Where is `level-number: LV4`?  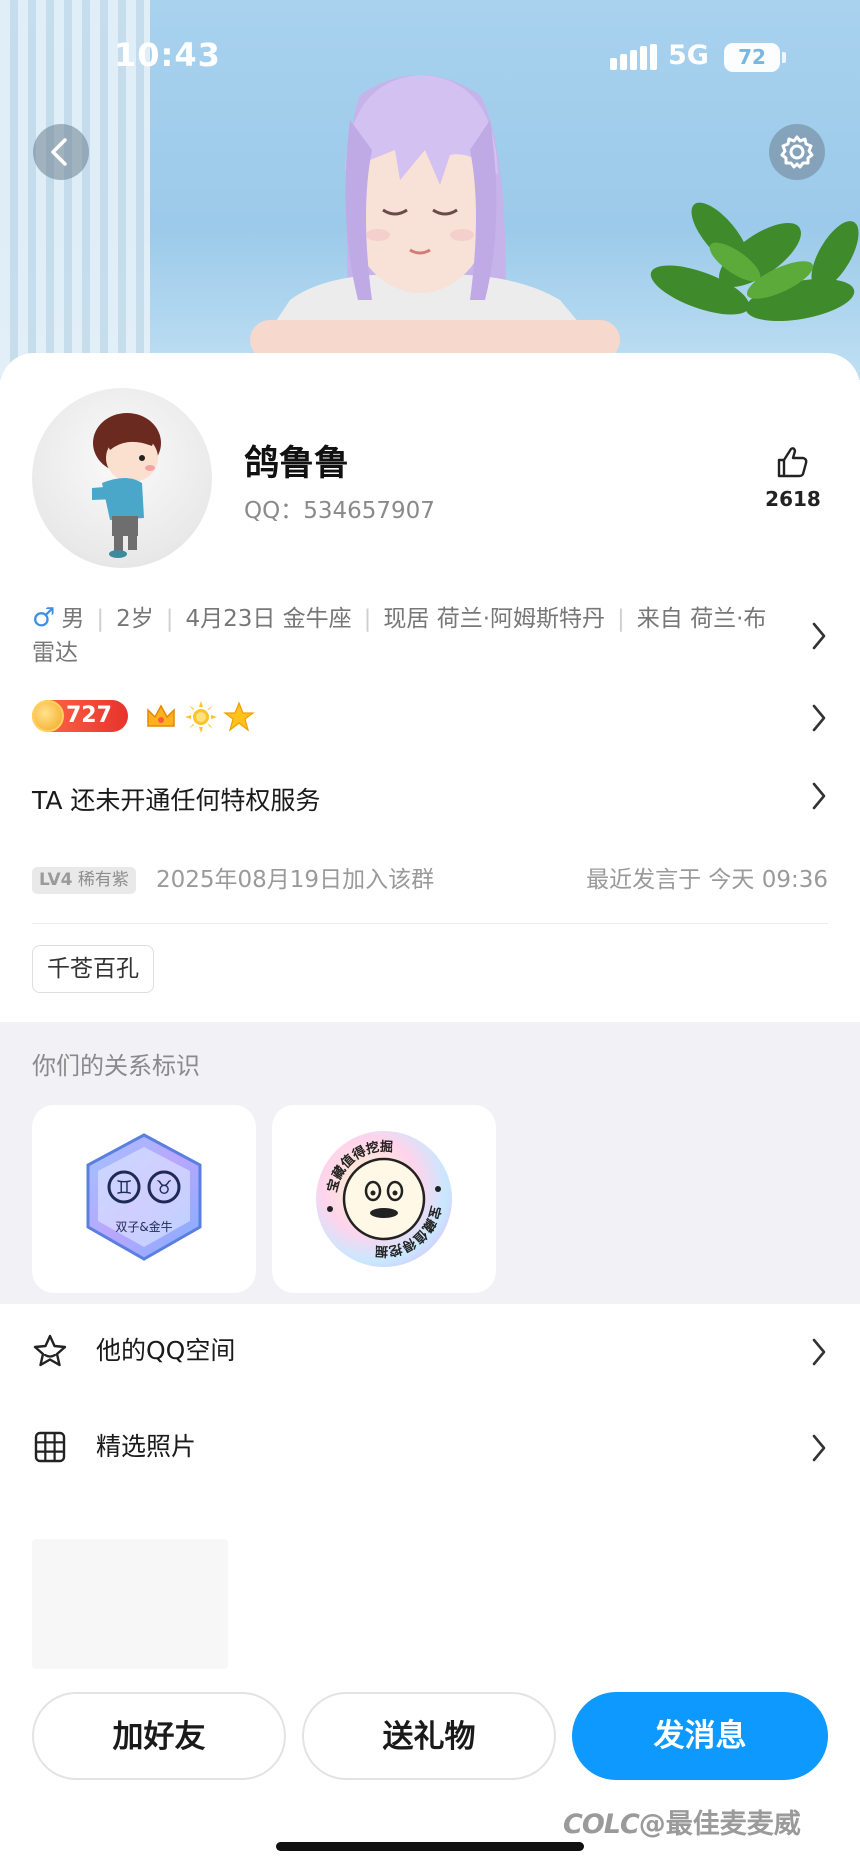 level-number: LV4 is located at coordinates (56, 880).